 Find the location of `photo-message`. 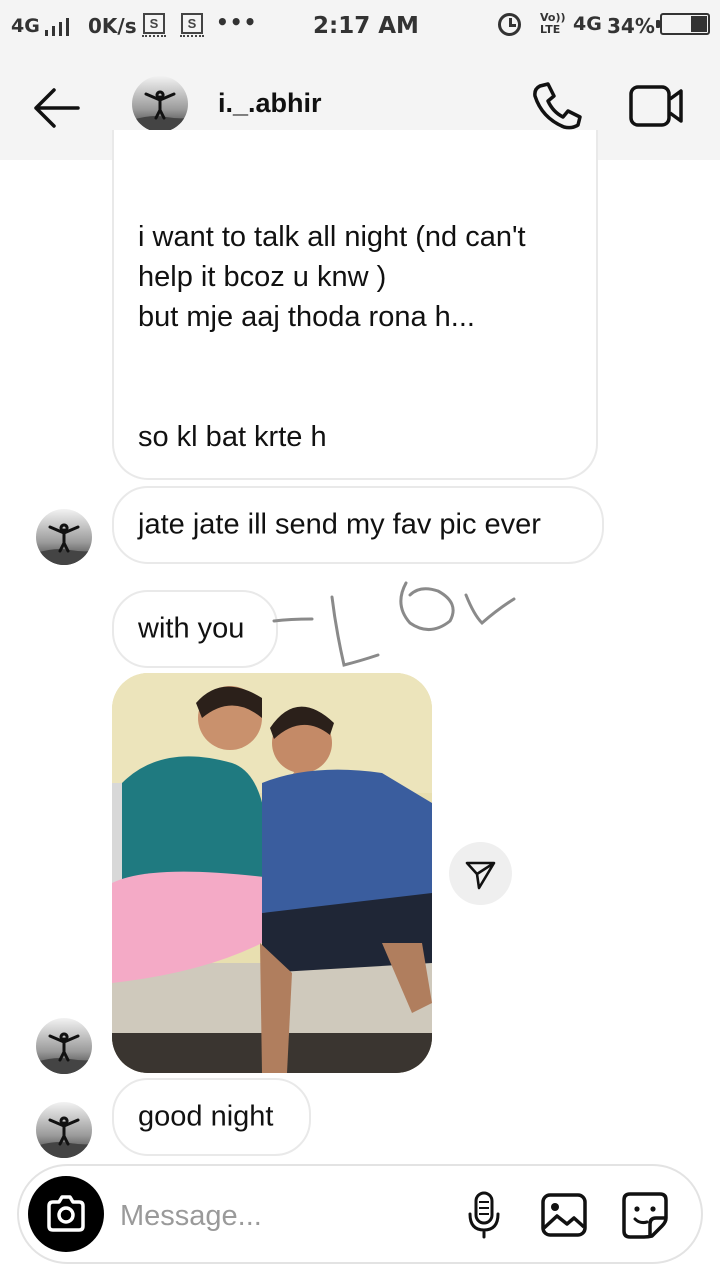

photo-message is located at coordinates (272, 873).